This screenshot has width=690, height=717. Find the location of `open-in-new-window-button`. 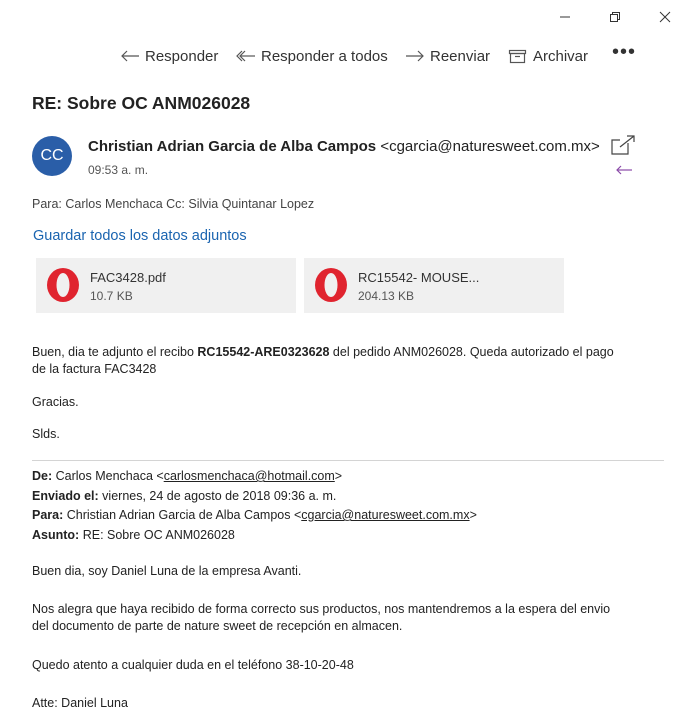

open-in-new-window-button is located at coordinates (623, 147).